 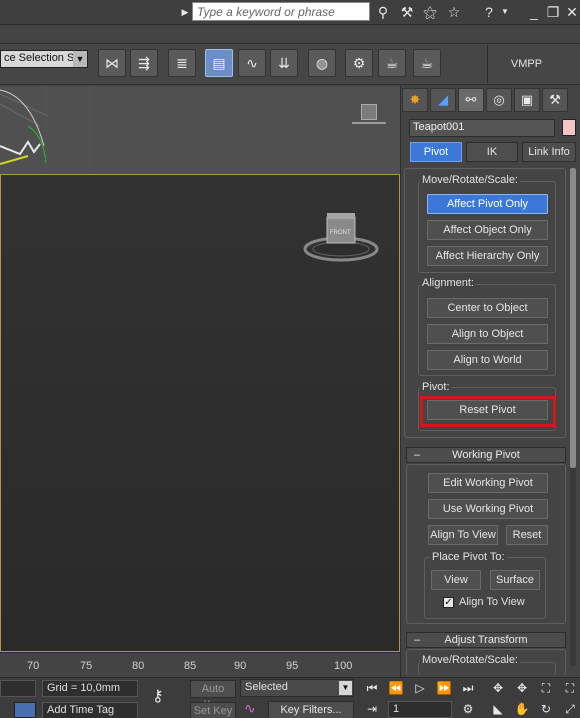 What do you see at coordinates (33, 666) in the screenshot?
I see `tick-label: 70` at bounding box center [33, 666].